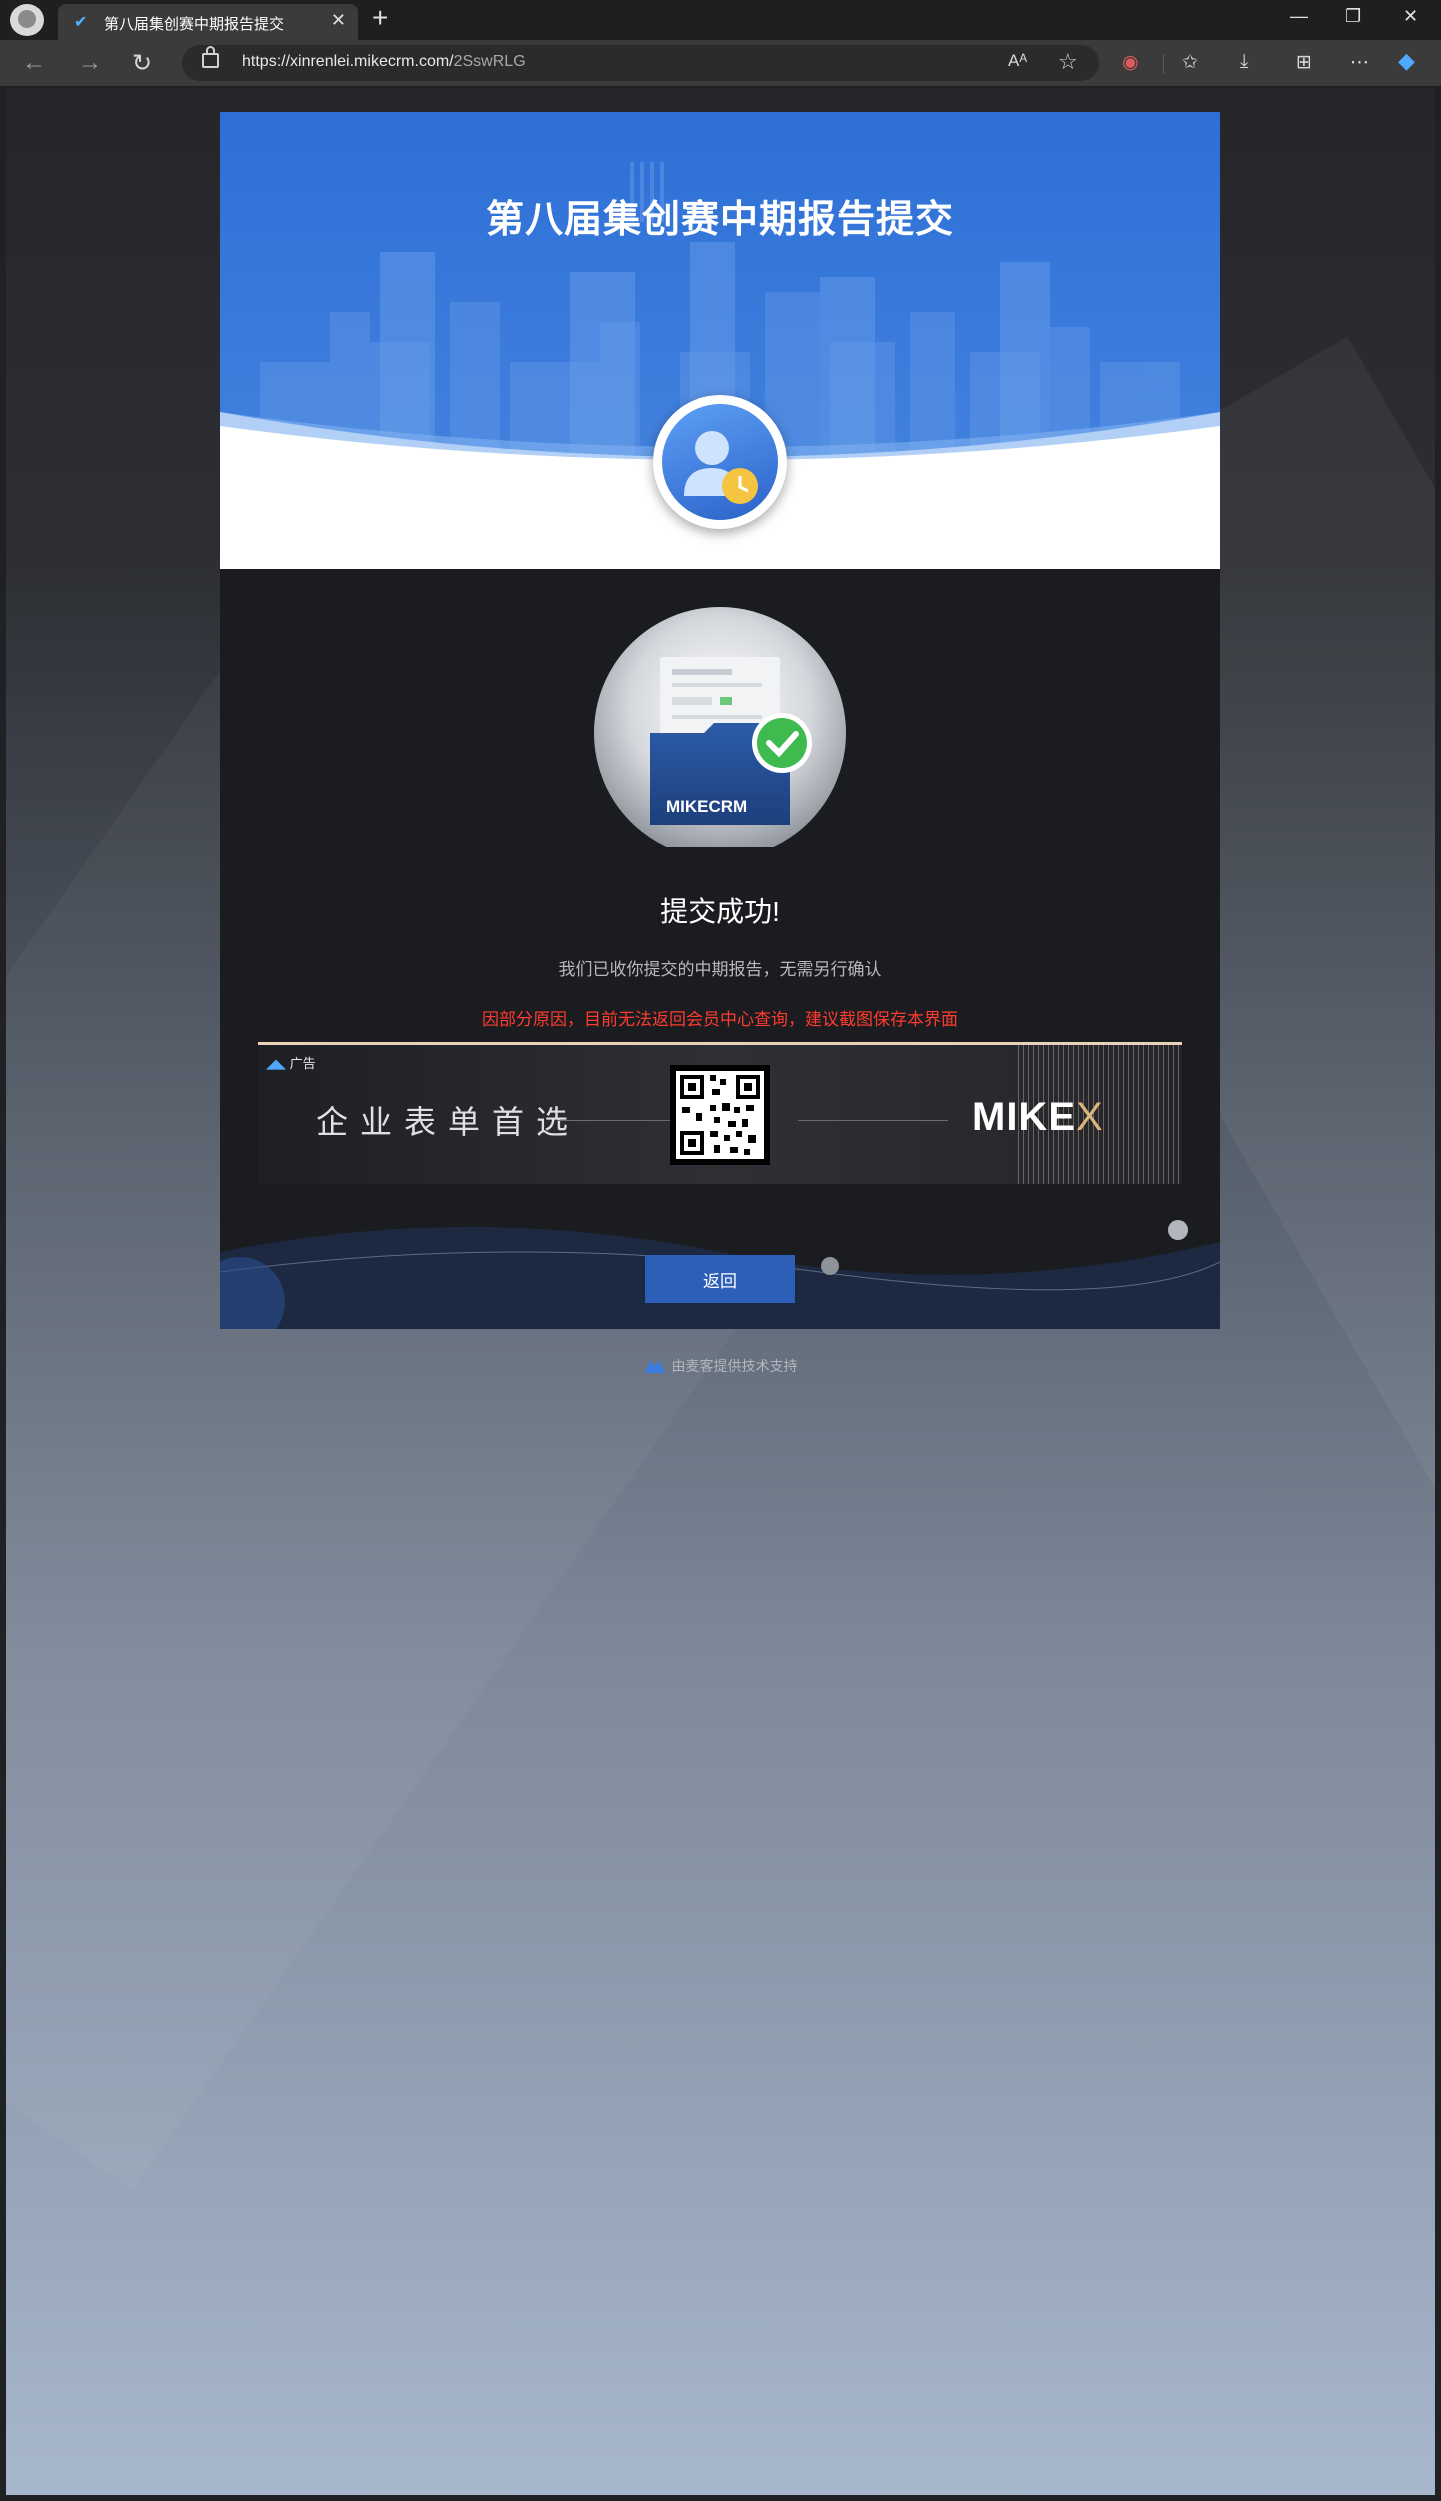 Image resolution: width=1441 pixels, height=2501 pixels. What do you see at coordinates (34, 63) in the screenshot?
I see `back-arrow-icon: ←` at bounding box center [34, 63].